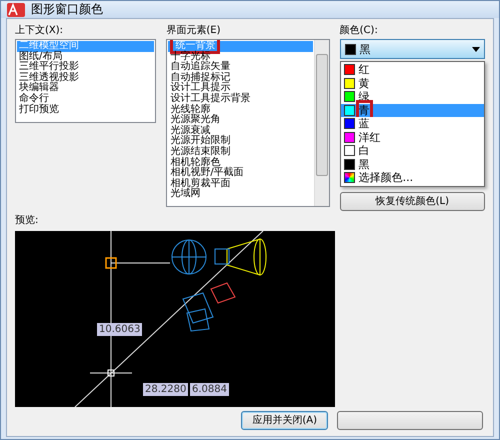 The image size is (500, 440). I want to click on dimension-value: 10.6063, so click(119, 329).